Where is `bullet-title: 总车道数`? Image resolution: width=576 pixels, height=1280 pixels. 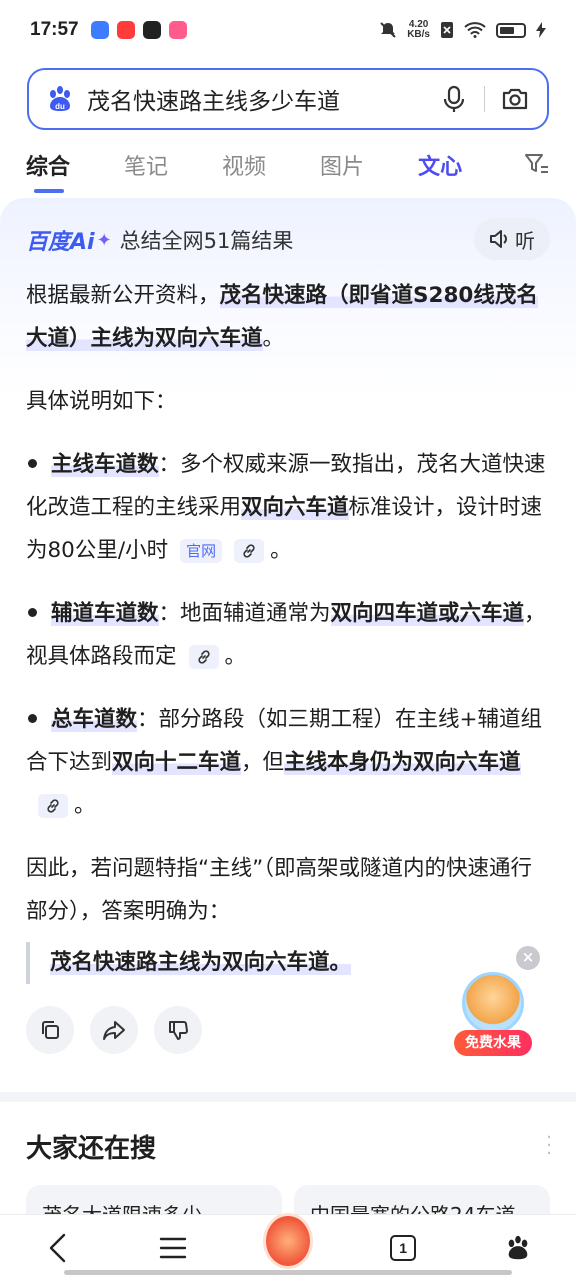 bullet-title: 总车道数 is located at coordinates (94, 719).